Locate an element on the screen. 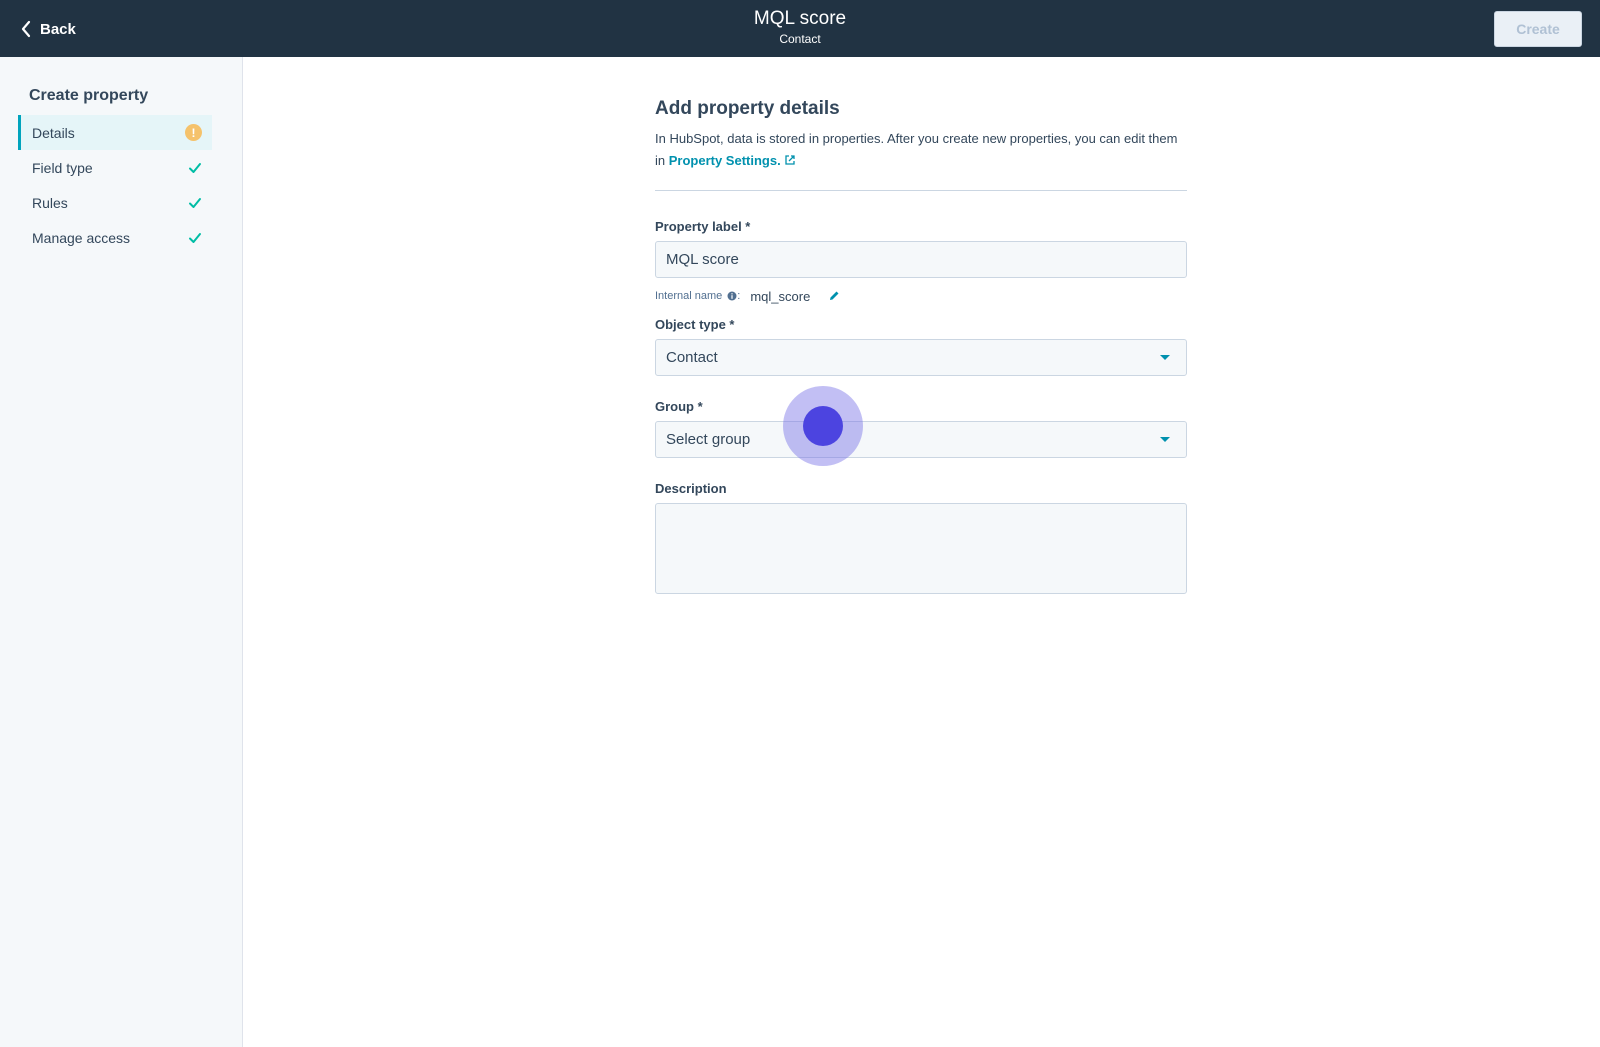 The image size is (1600, 1047). create-button: Create is located at coordinates (1538, 29).